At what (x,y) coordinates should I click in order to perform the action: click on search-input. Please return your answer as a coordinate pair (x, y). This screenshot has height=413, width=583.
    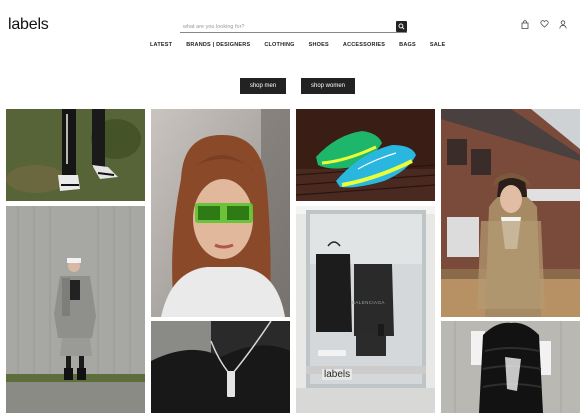
    Looking at the image, I should click on (285, 26).